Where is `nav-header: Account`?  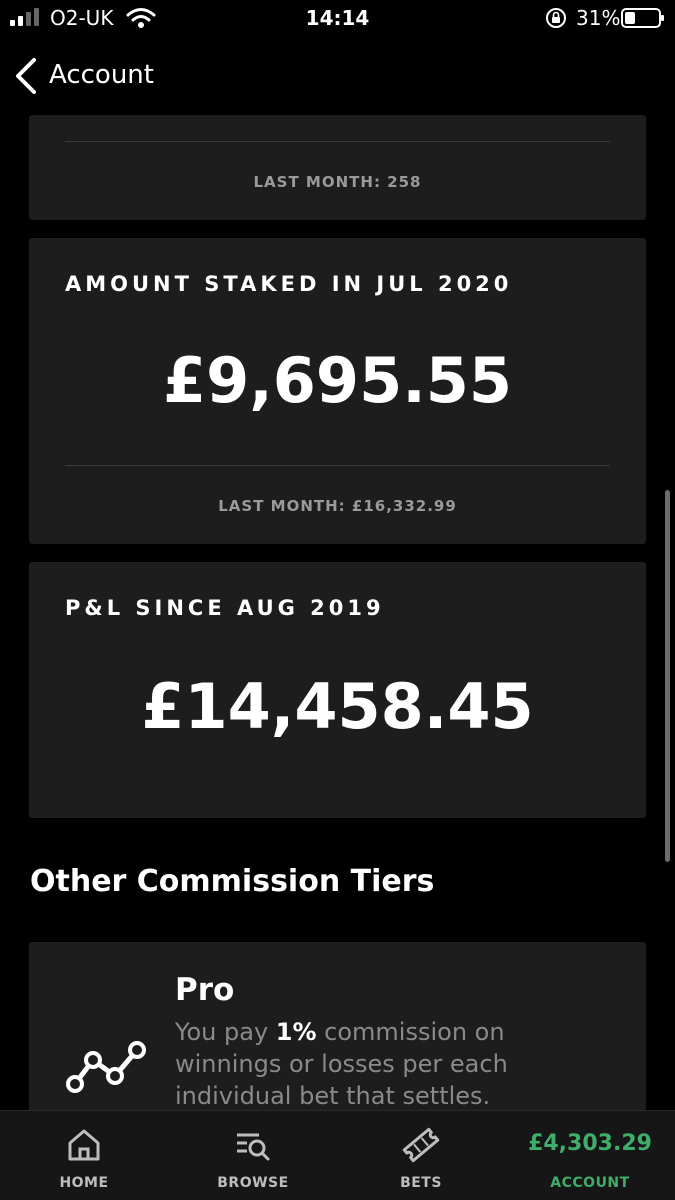
nav-header: Account is located at coordinates (337, 76).